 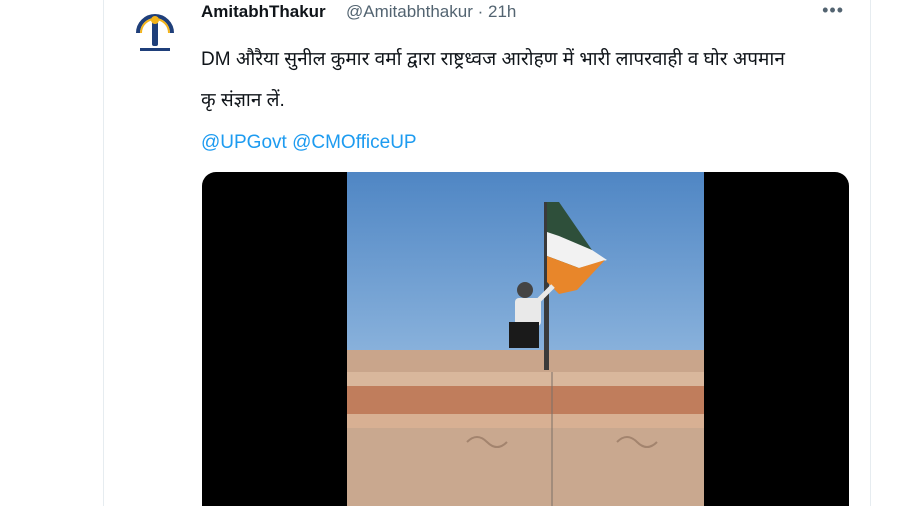 I want to click on more-dots-icon: •••, so click(x=833, y=10).